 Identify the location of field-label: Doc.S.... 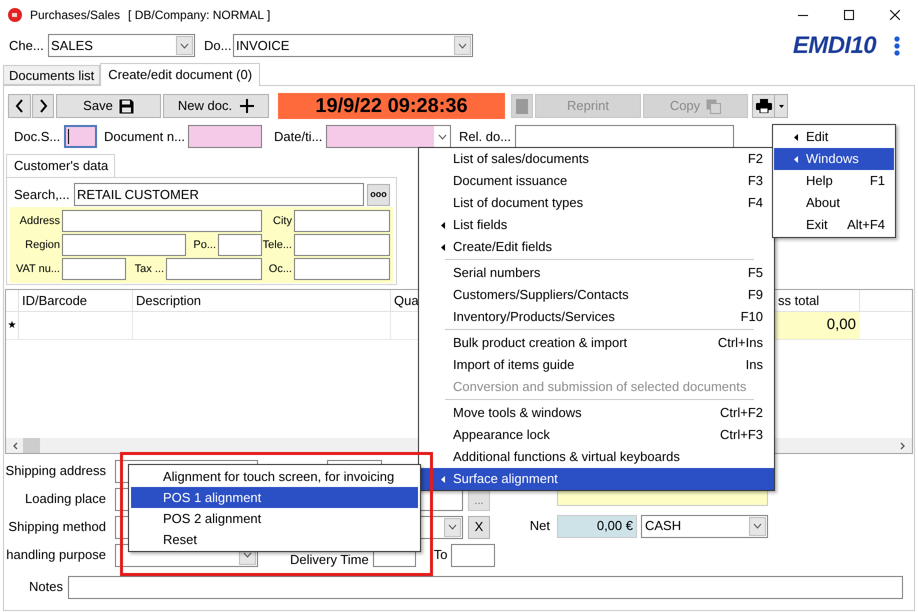
(37, 137).